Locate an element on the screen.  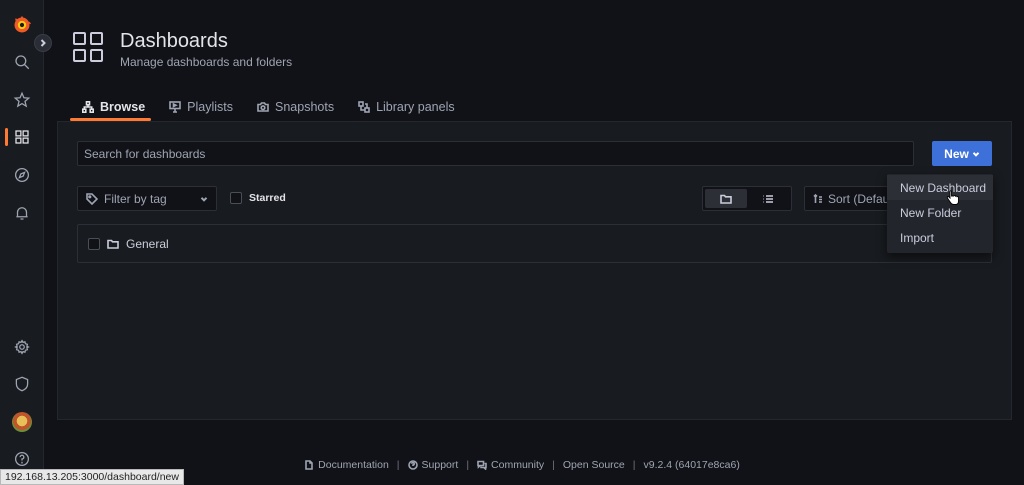
new-button: New is located at coordinates (962, 153).